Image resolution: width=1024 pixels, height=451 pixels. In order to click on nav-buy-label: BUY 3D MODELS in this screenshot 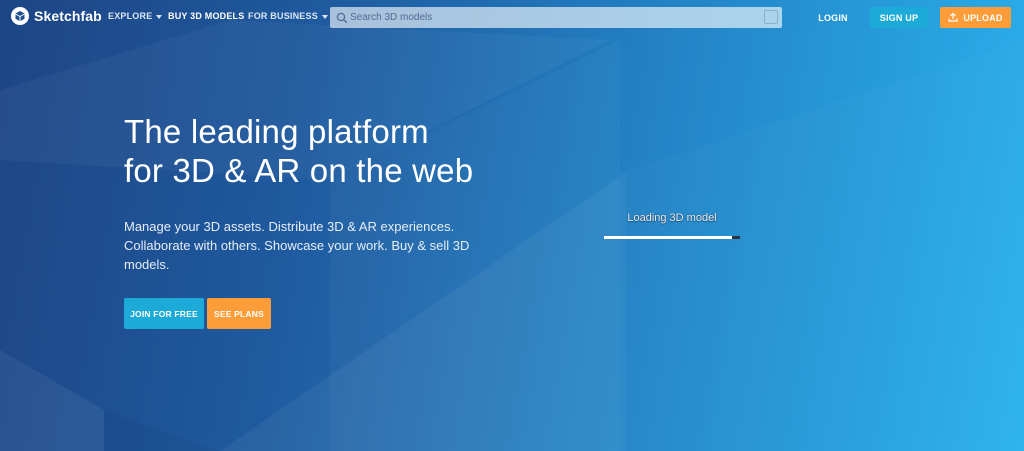, I will do `click(206, 16)`.